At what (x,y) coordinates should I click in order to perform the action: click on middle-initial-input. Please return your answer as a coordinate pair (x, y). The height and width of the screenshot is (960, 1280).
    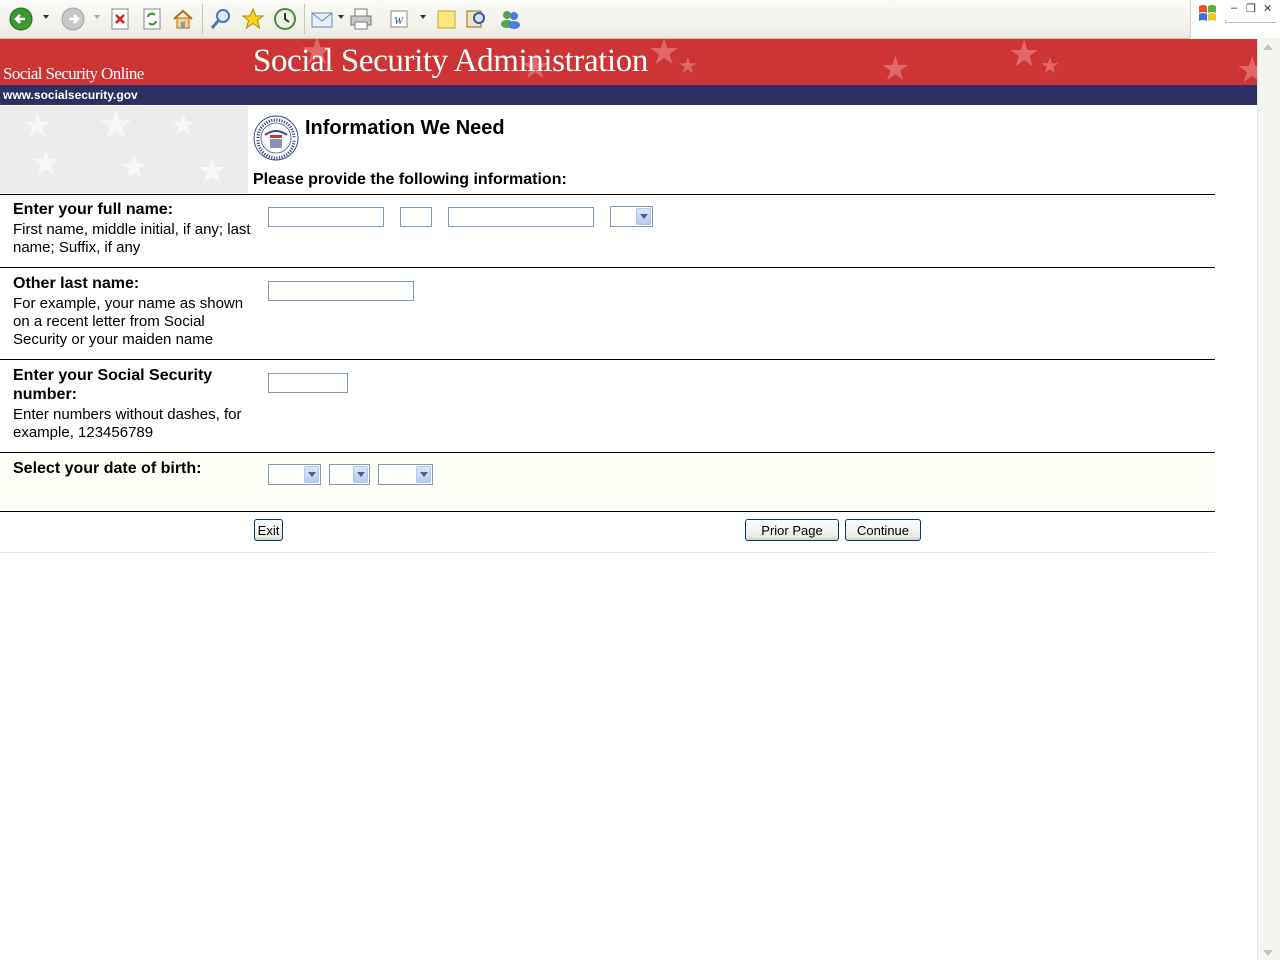
    Looking at the image, I should click on (416, 217).